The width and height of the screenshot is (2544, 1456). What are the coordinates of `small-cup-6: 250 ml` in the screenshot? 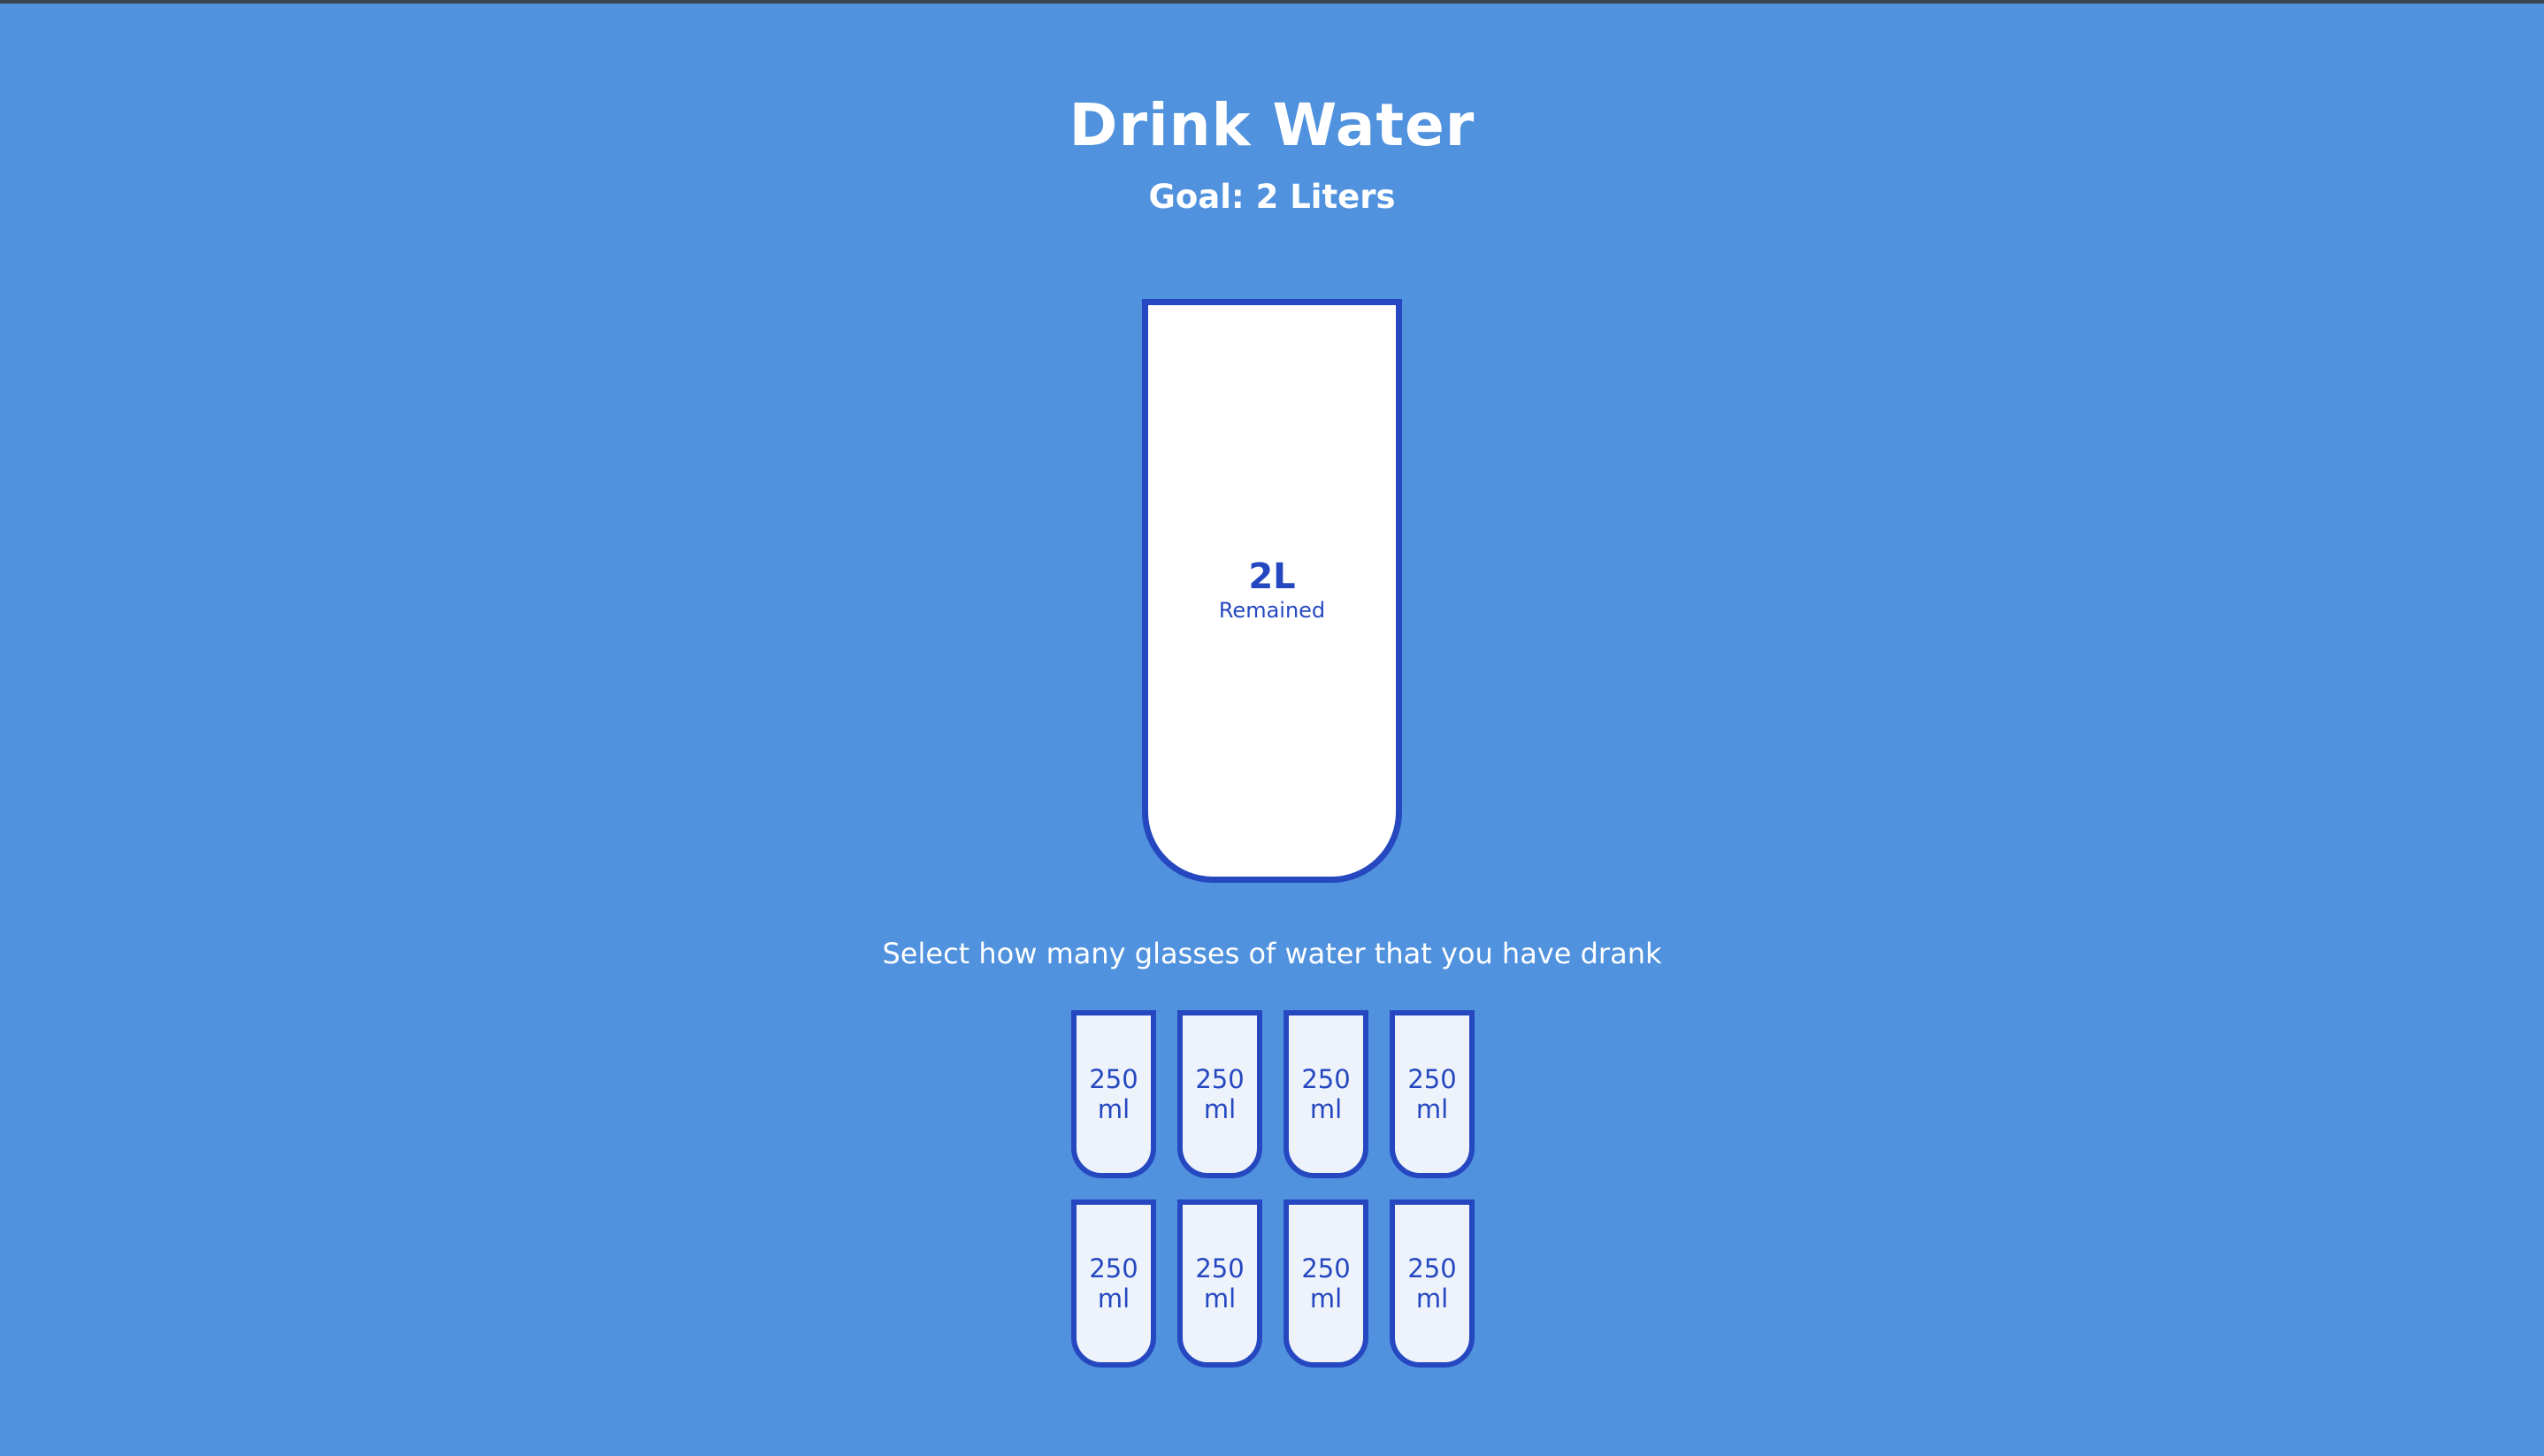 It's located at (1219, 1283).